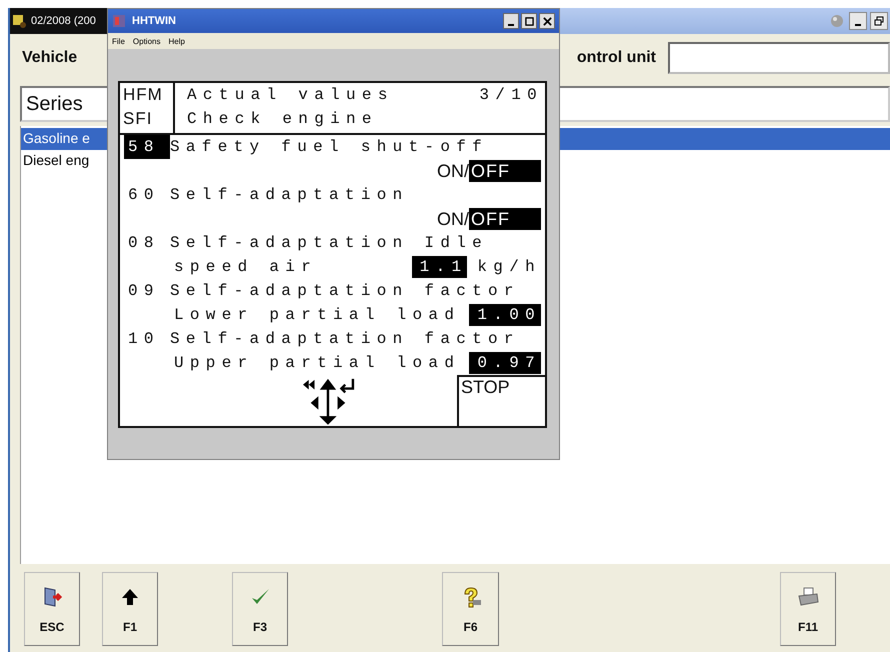 This screenshot has width=890, height=652. Describe the element at coordinates (317, 315) in the screenshot. I see `value-description: Lower partial load` at that location.